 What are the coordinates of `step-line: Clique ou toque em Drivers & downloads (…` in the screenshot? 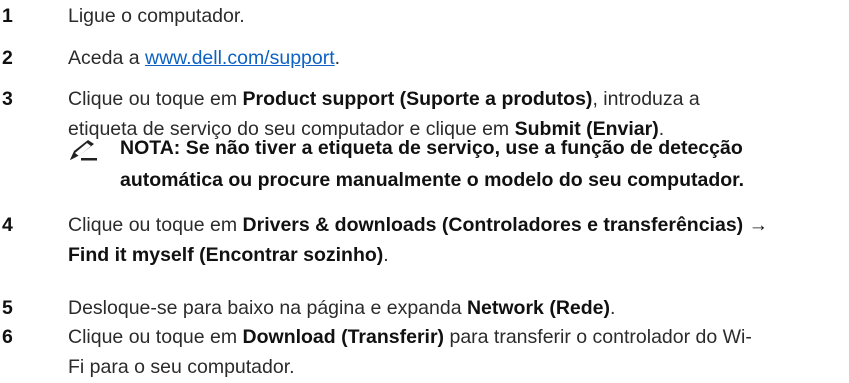 It's located at (458, 225).